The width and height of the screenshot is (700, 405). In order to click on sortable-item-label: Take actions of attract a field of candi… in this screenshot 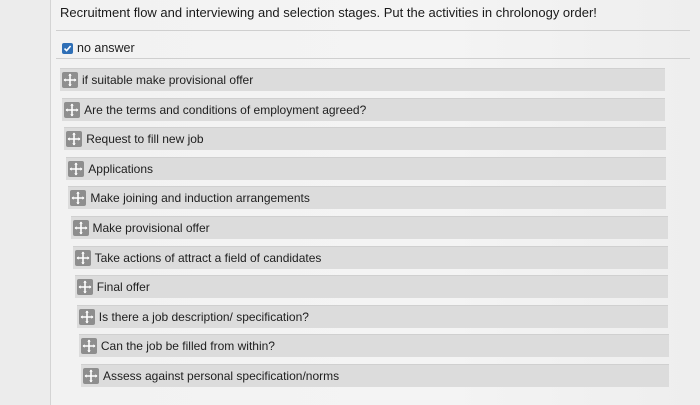, I will do `click(208, 258)`.